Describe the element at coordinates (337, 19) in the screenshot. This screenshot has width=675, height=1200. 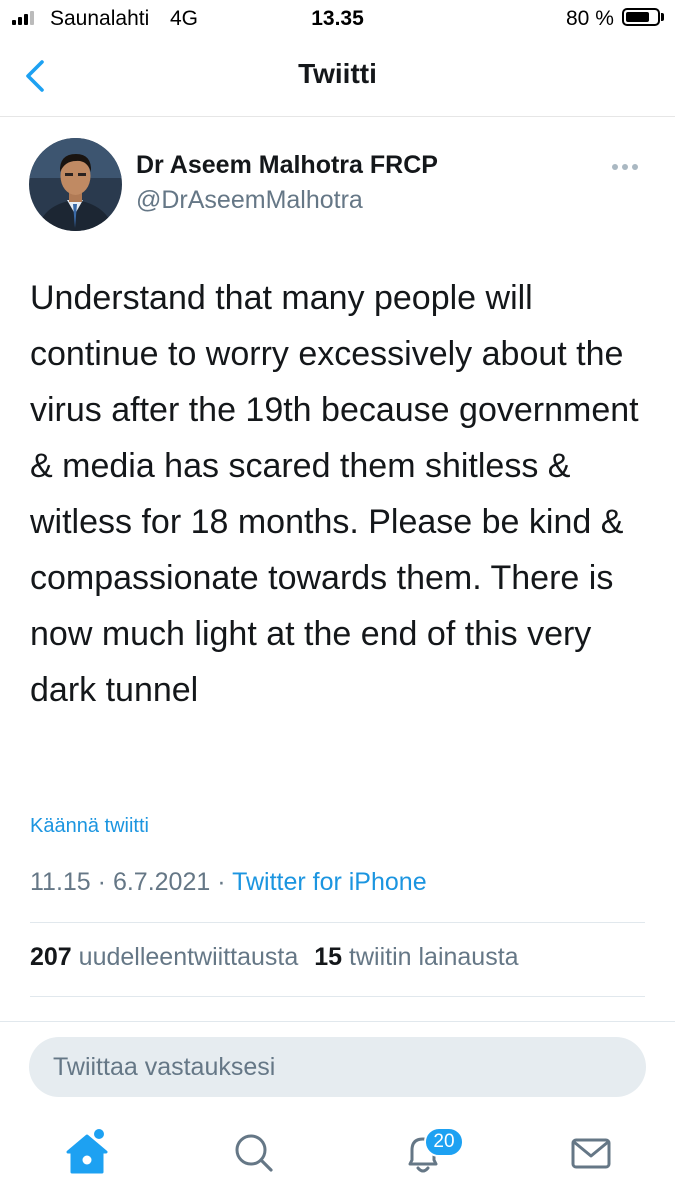
I see `status-bar: Saunalahti 4G 13.35 80 %` at that location.